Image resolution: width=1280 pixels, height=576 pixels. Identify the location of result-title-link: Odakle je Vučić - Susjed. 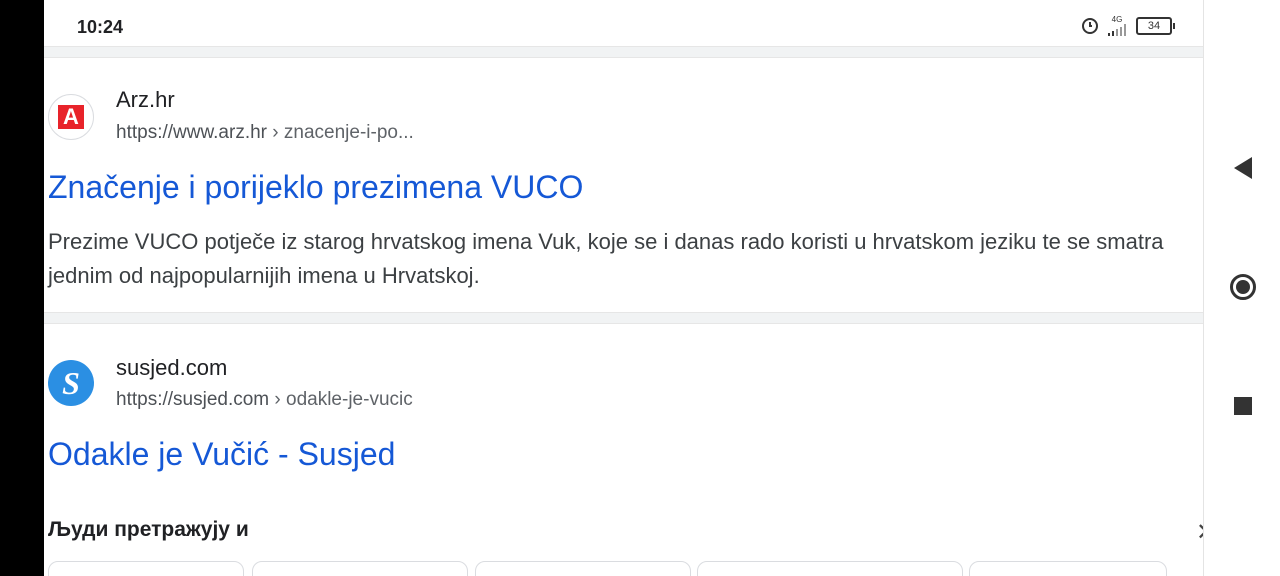
(221, 454).